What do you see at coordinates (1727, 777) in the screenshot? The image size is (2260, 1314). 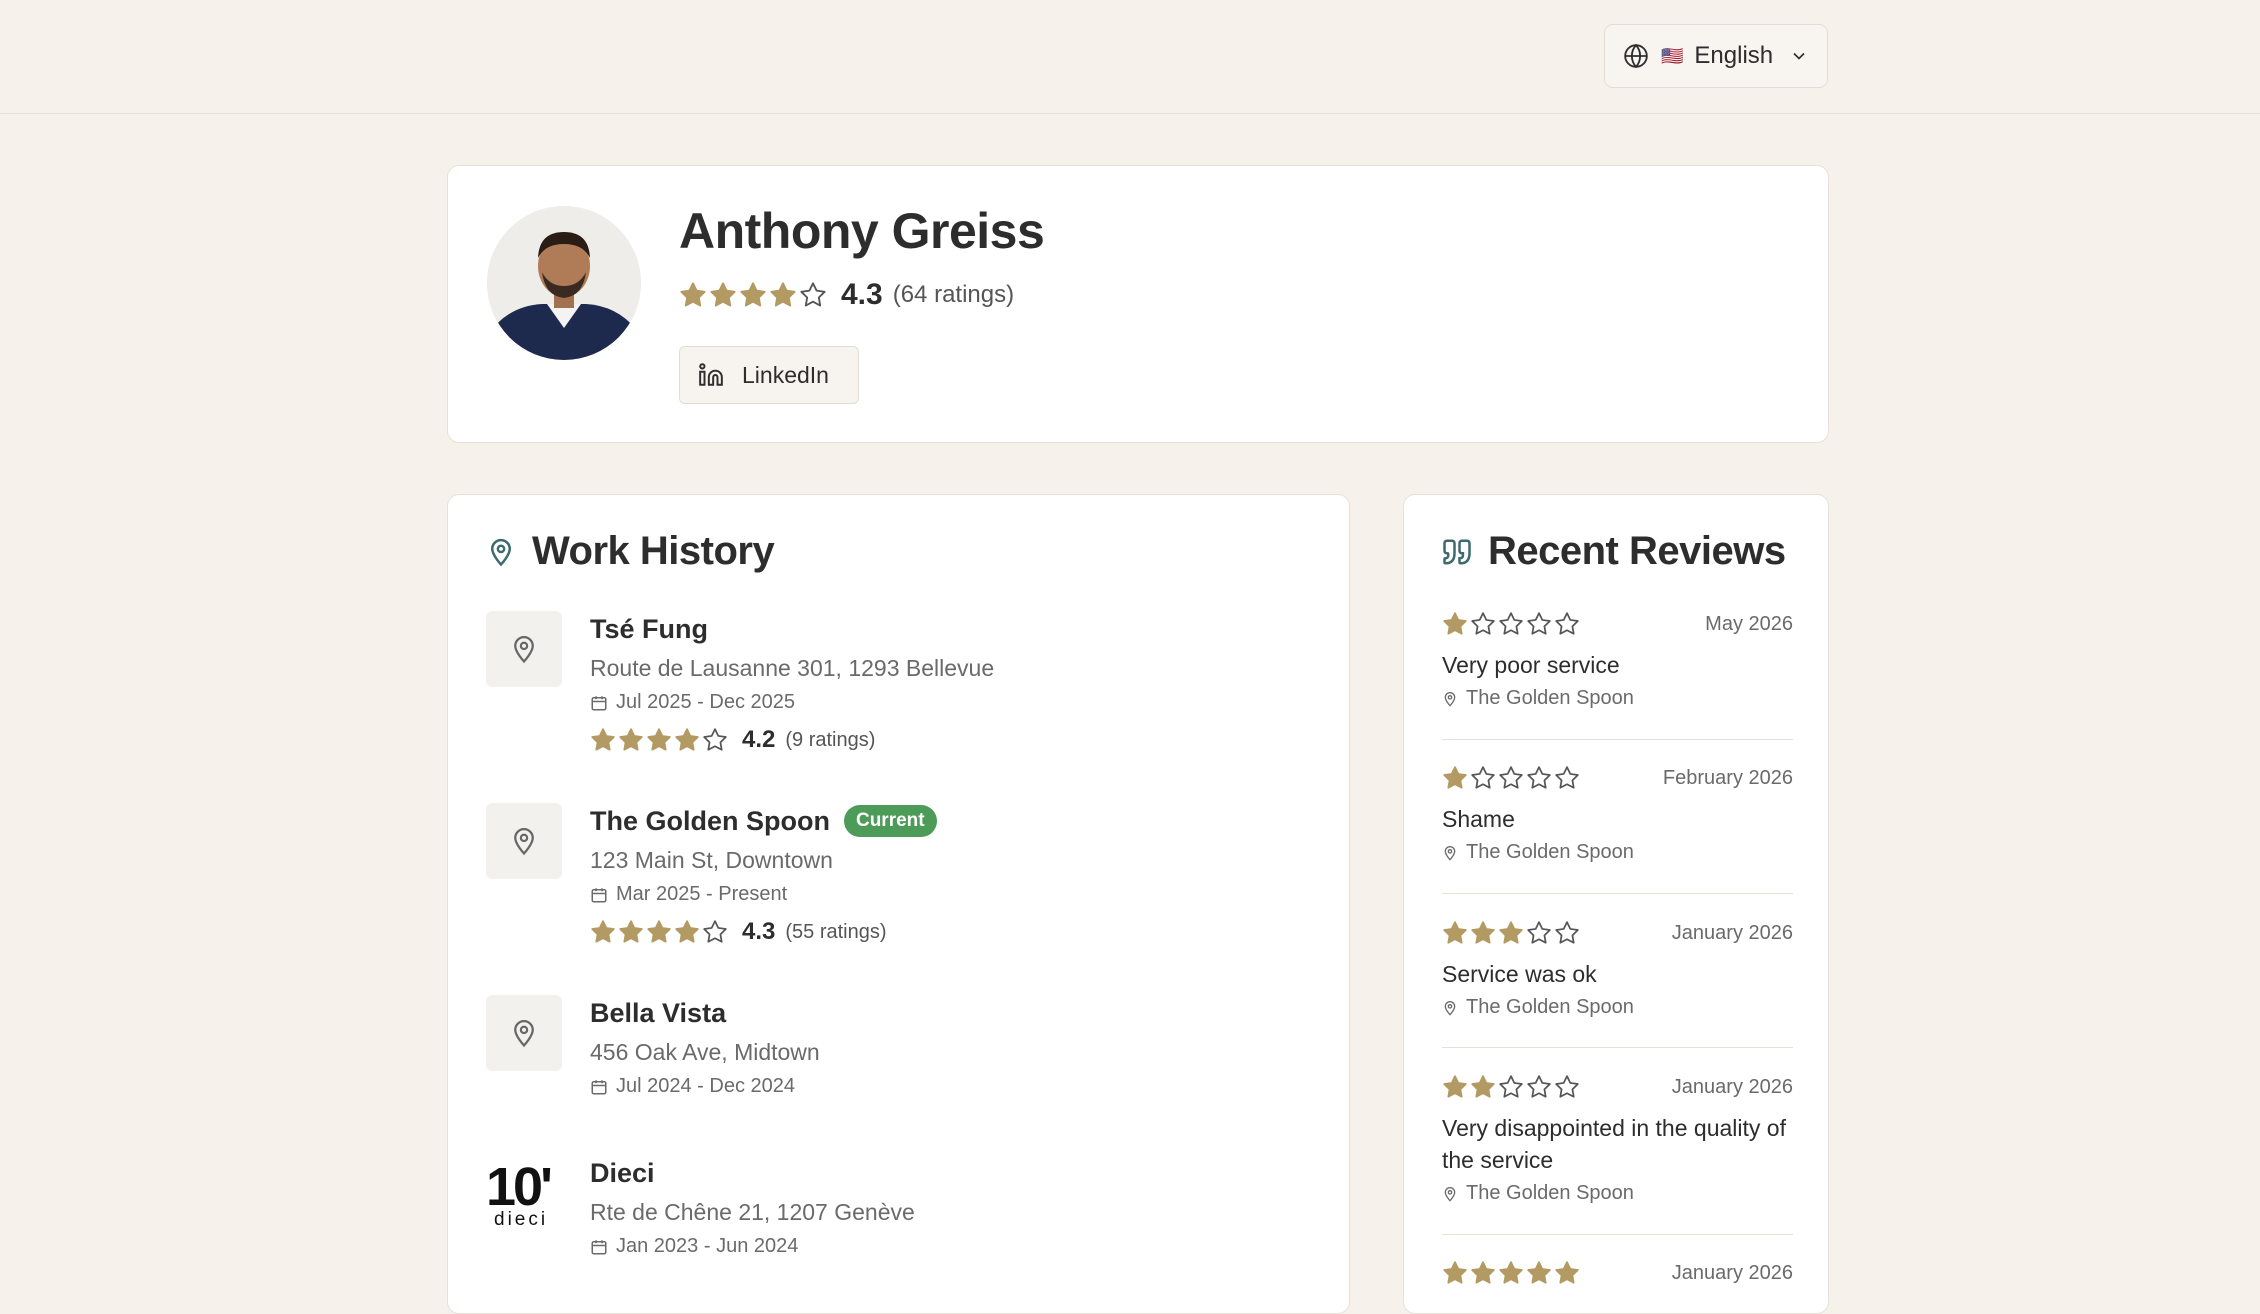 I see `review-date: February 2026` at bounding box center [1727, 777].